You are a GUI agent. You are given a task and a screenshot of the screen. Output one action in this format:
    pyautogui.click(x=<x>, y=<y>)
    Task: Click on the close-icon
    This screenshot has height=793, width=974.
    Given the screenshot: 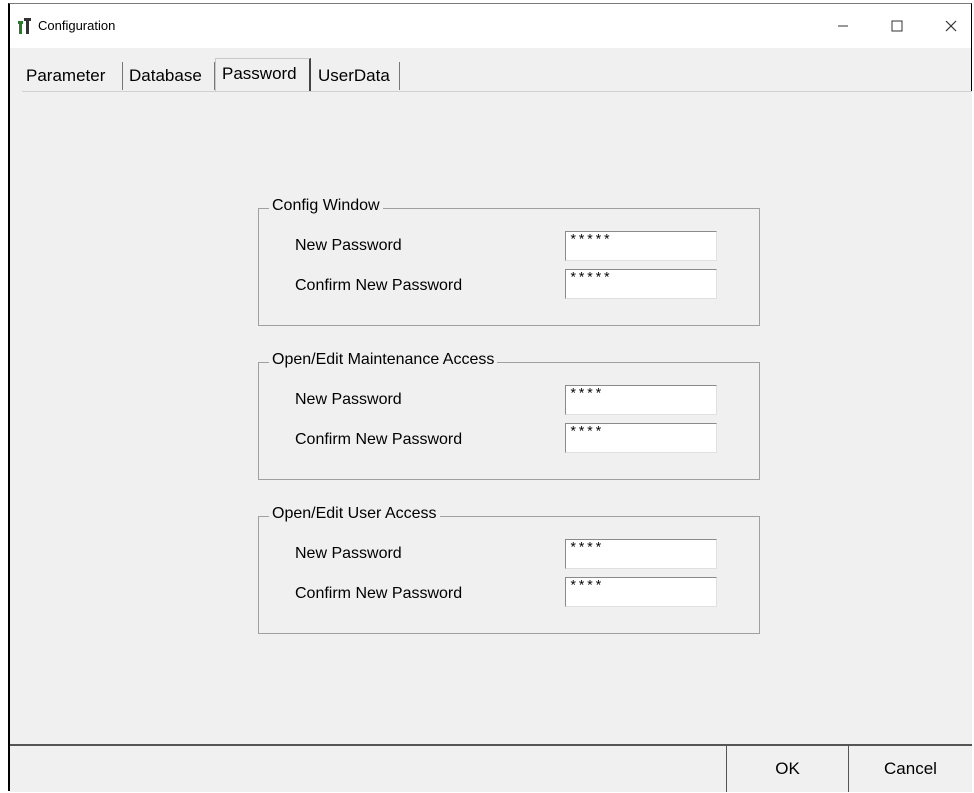 What is the action you would take?
    pyautogui.click(x=951, y=26)
    